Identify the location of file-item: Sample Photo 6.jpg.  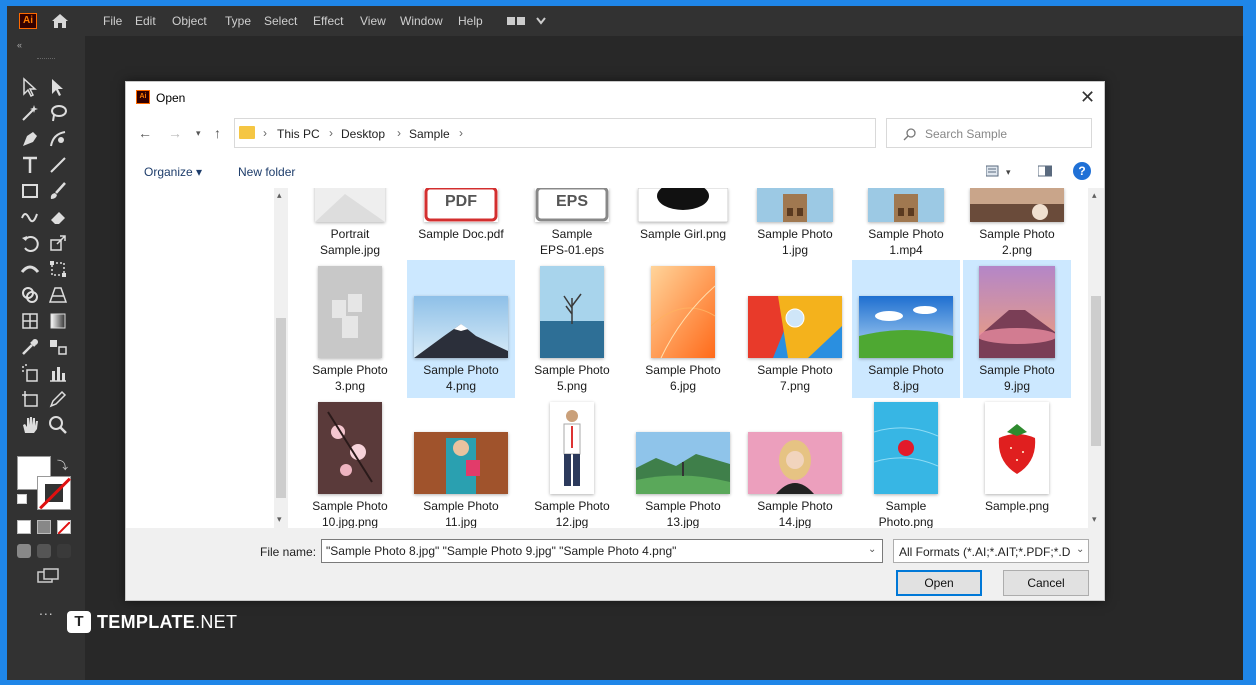
(683, 329).